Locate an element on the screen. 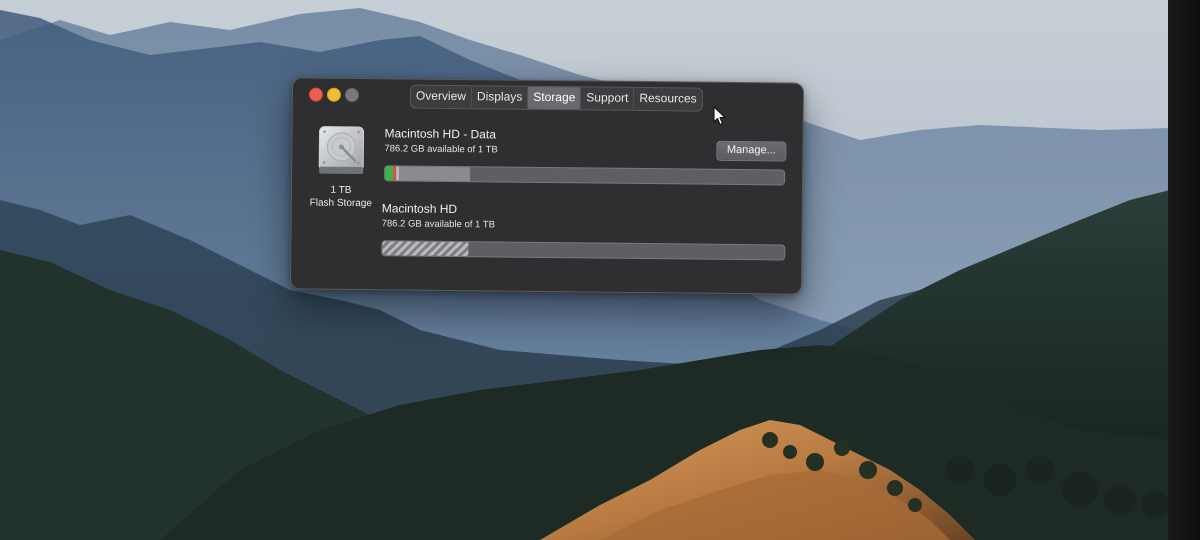 The height and width of the screenshot is (540, 1200). mouse-pointer-icon is located at coordinates (719, 116).